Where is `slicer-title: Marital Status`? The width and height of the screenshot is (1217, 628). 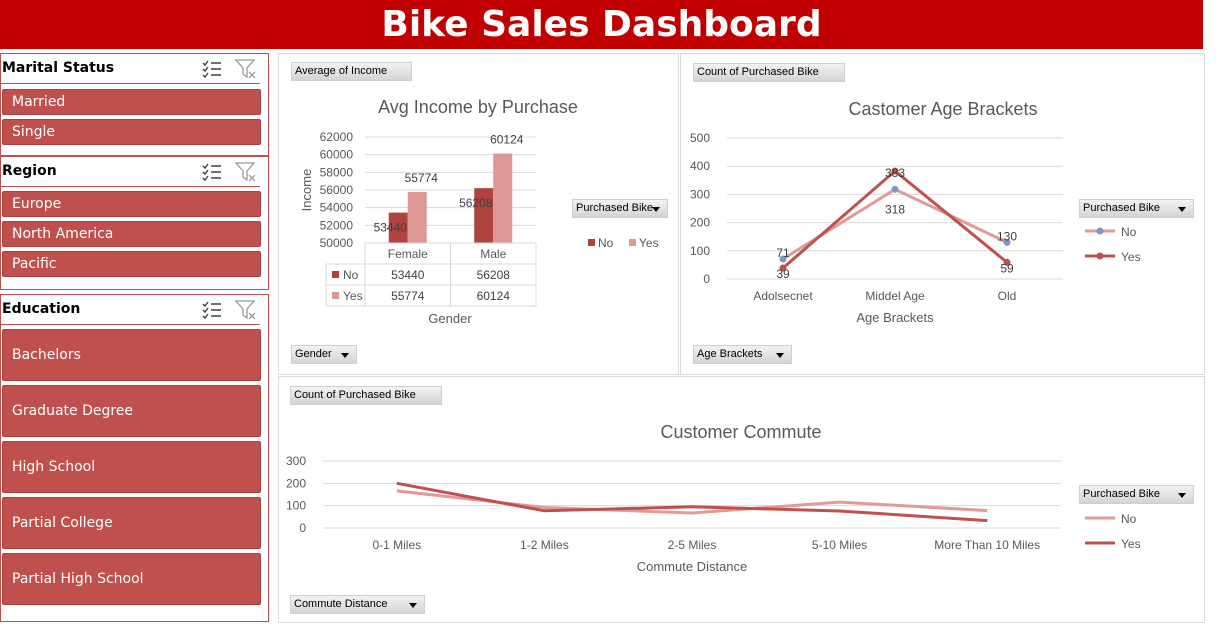 slicer-title: Marital Status is located at coordinates (58, 68).